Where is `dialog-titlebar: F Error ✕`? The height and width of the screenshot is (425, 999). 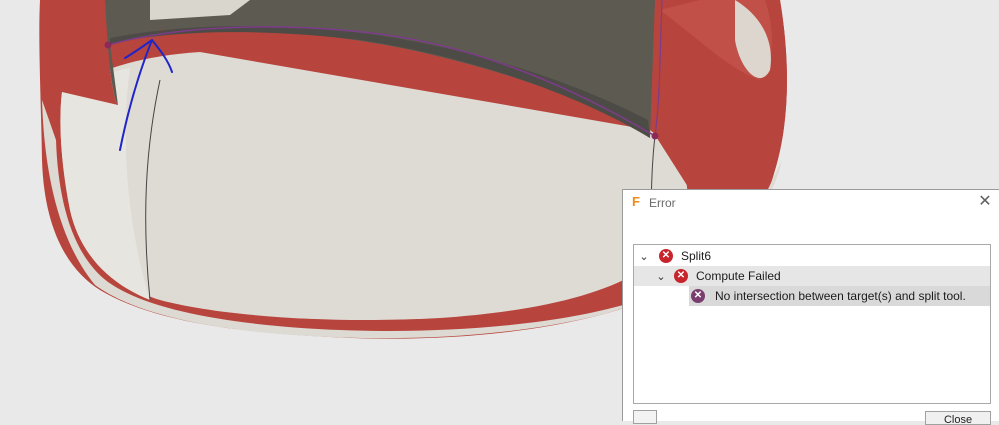 dialog-titlebar: F Error ✕ is located at coordinates (811, 203).